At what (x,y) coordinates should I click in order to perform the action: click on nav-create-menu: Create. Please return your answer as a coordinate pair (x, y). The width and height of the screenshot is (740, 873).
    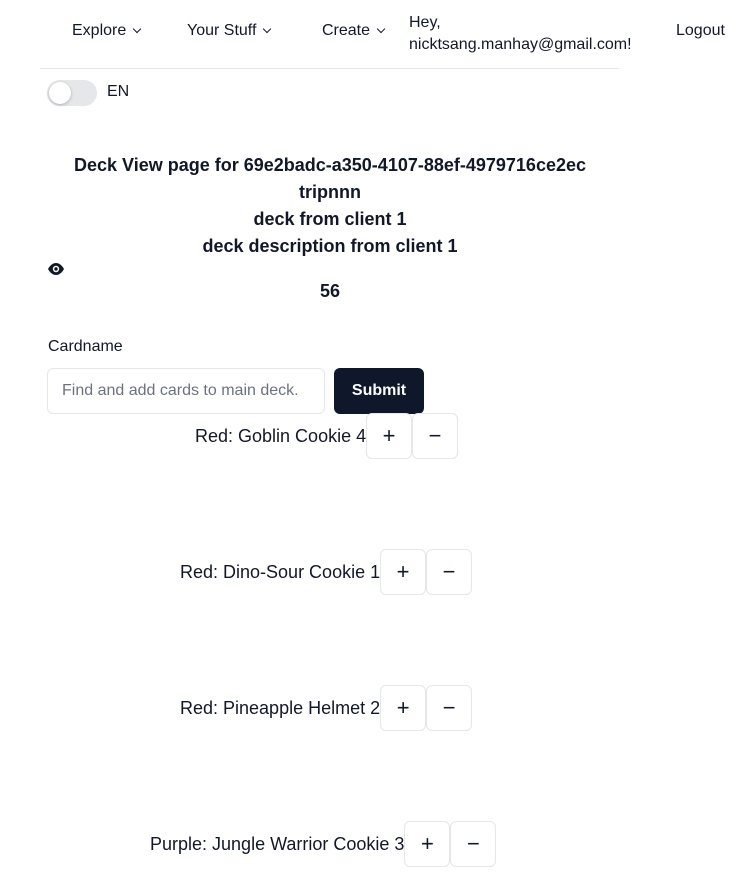
    Looking at the image, I should click on (354, 31).